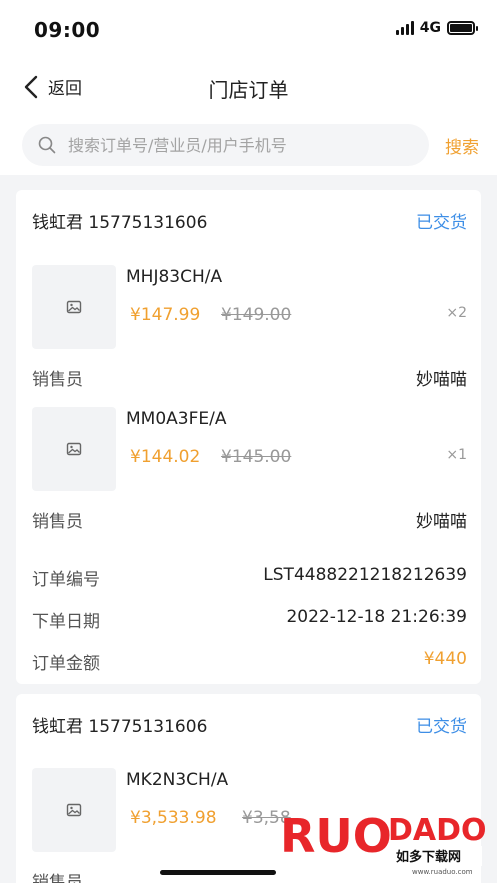 The image size is (497, 883). Describe the element at coordinates (248, 576) in the screenshot. I see `order-number-row: 订单编号 LST4488221218212639` at that location.